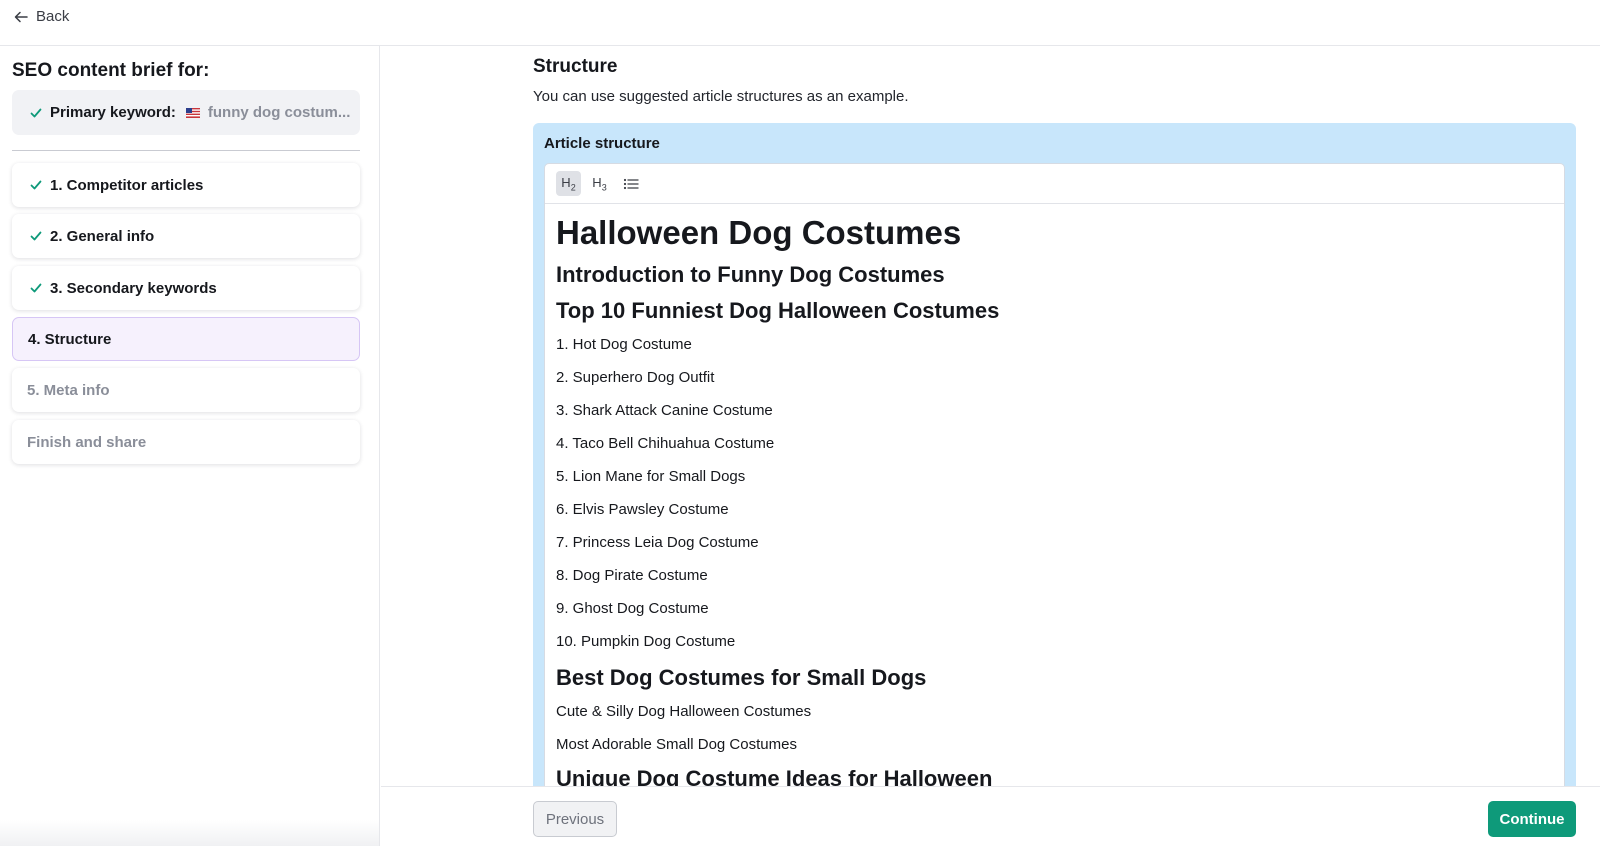 This screenshot has height=846, width=1600. I want to click on heading-2-icon: H2, so click(568, 183).